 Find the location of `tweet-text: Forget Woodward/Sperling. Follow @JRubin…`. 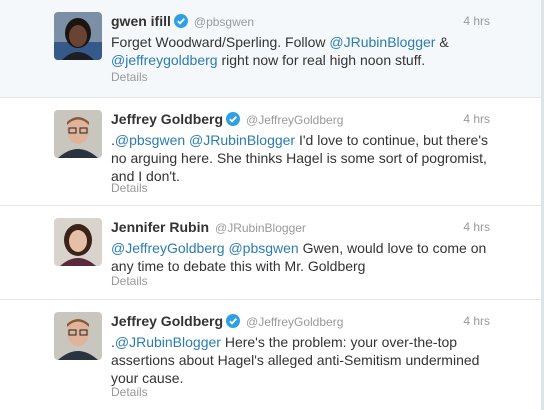

tweet-text: Forget Woodward/Sperling. Follow @JRubin… is located at coordinates (301, 51).